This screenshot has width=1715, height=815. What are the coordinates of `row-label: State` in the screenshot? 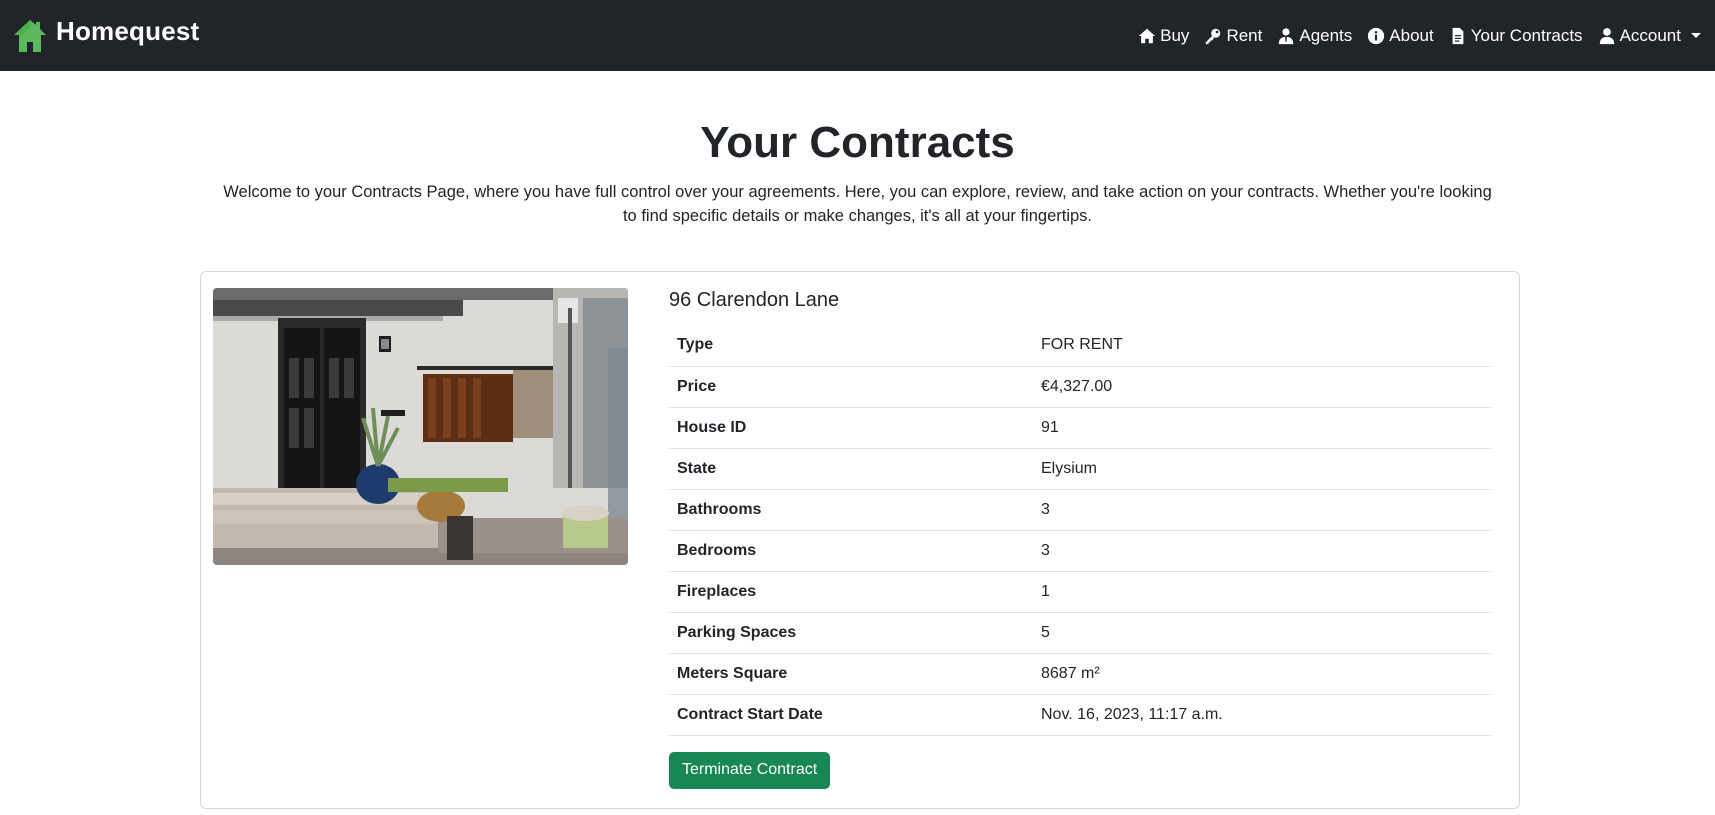 It's located at (851, 469).